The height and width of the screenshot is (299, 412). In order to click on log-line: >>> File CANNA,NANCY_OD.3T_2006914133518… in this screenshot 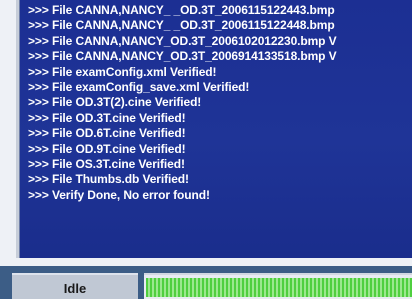, I will do `click(182, 56)`.